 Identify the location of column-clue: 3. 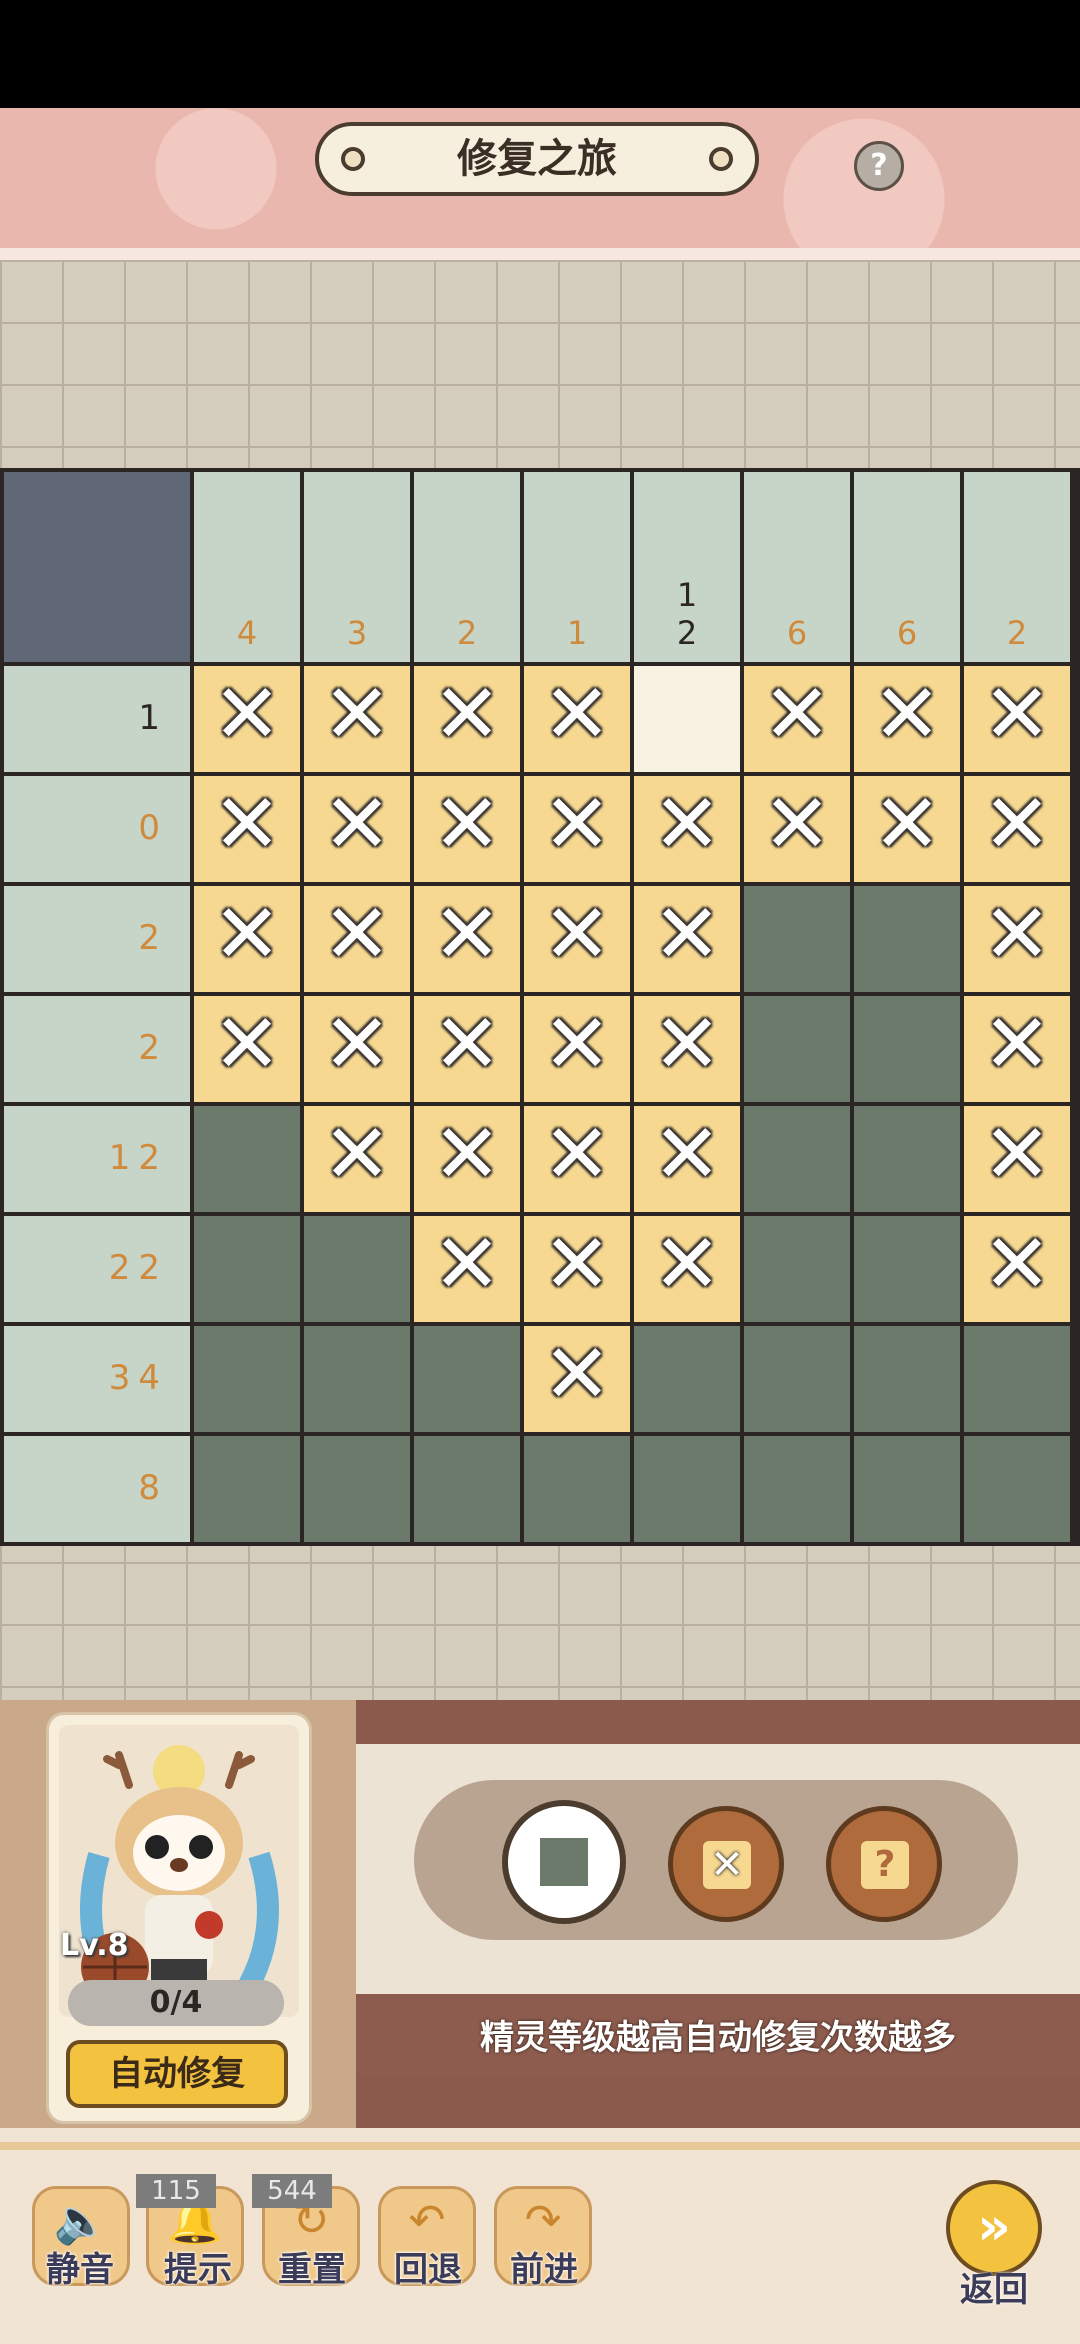
(357, 567).